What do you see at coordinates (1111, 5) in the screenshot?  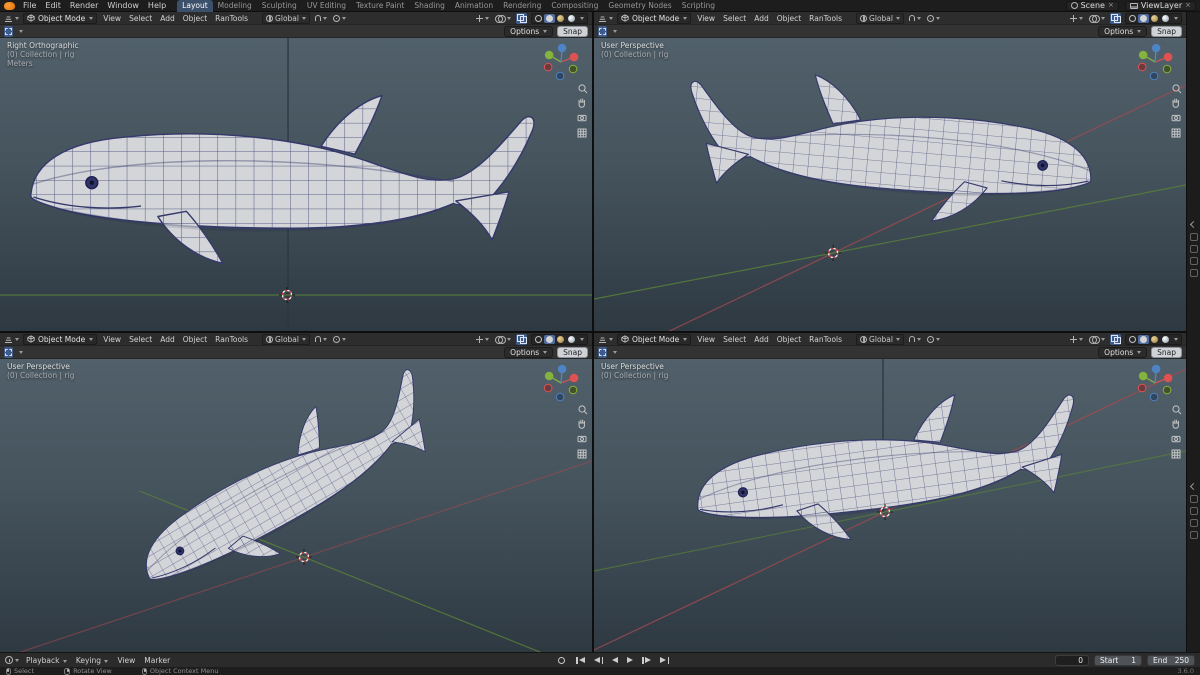 I see `unlink-scene-icon: ×` at bounding box center [1111, 5].